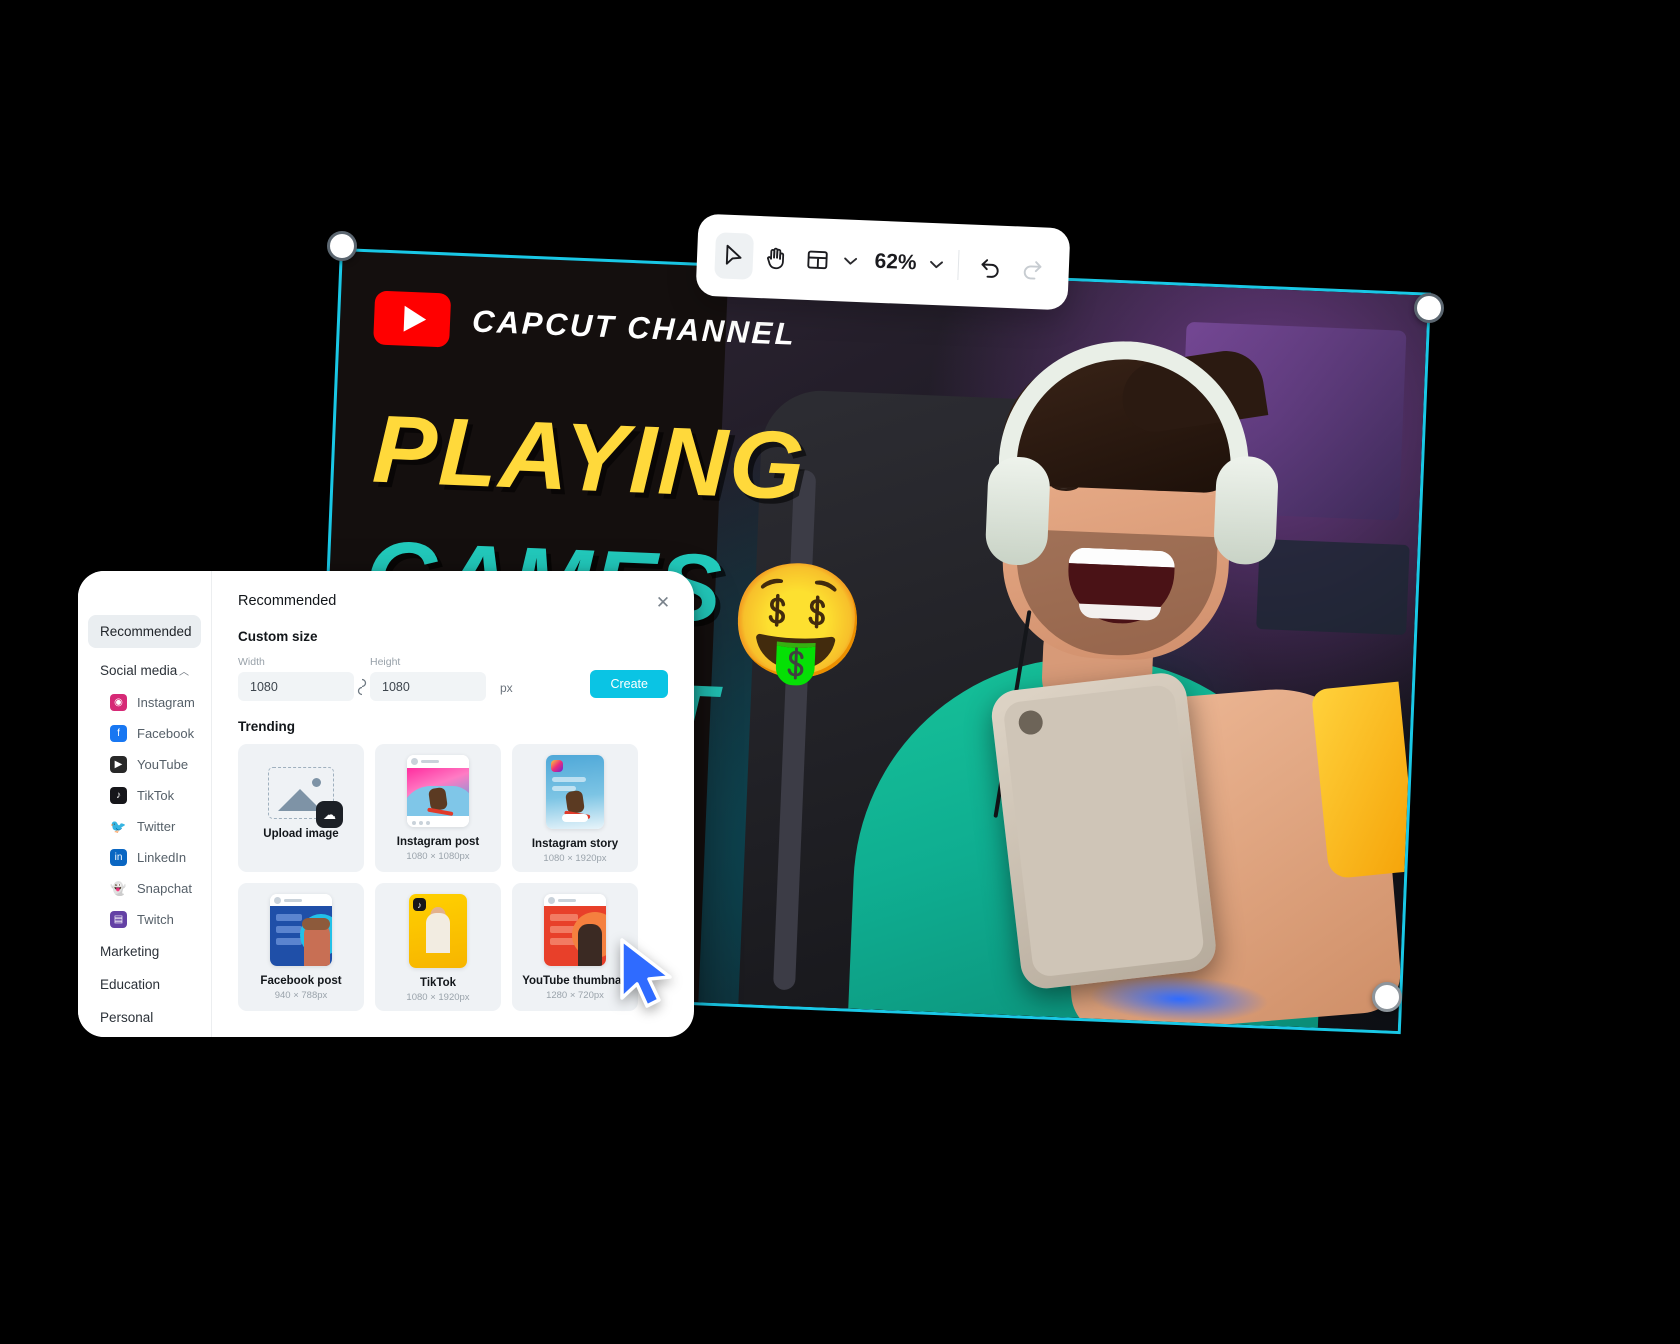 The image size is (1680, 1344). I want to click on layout-tool-button, so click(818, 259).